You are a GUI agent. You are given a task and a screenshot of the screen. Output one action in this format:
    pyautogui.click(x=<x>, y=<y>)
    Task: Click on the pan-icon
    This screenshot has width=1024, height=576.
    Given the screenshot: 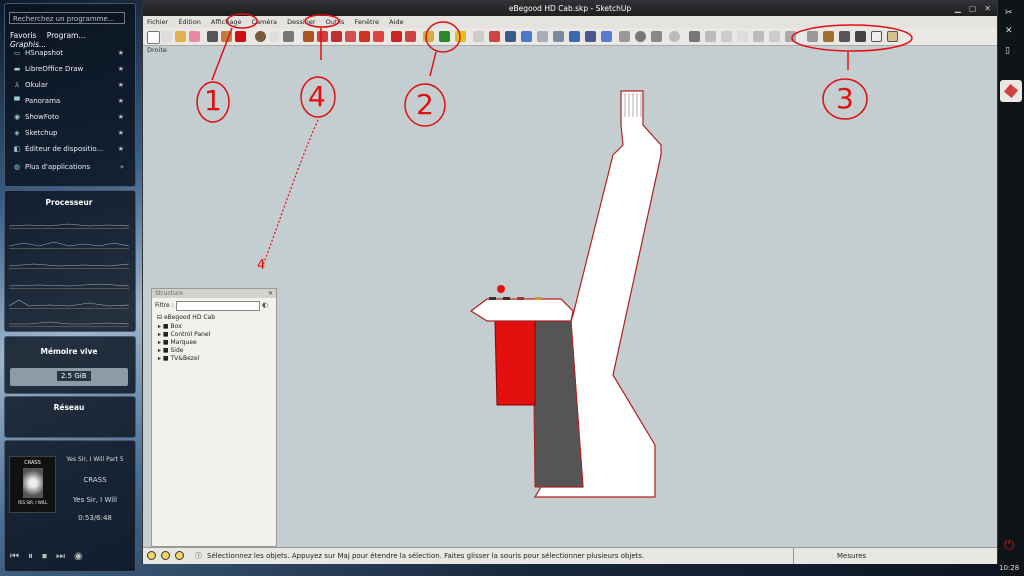 What is the action you would take?
    pyautogui.click(x=526, y=36)
    